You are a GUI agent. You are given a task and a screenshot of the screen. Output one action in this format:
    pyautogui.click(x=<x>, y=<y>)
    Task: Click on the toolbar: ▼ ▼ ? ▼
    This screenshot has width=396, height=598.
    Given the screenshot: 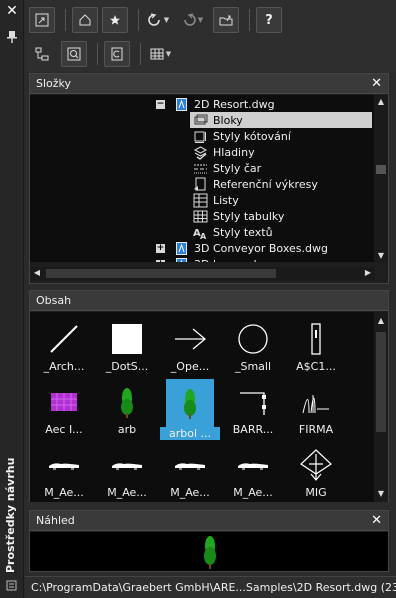 What is the action you would take?
    pyautogui.click(x=210, y=36)
    